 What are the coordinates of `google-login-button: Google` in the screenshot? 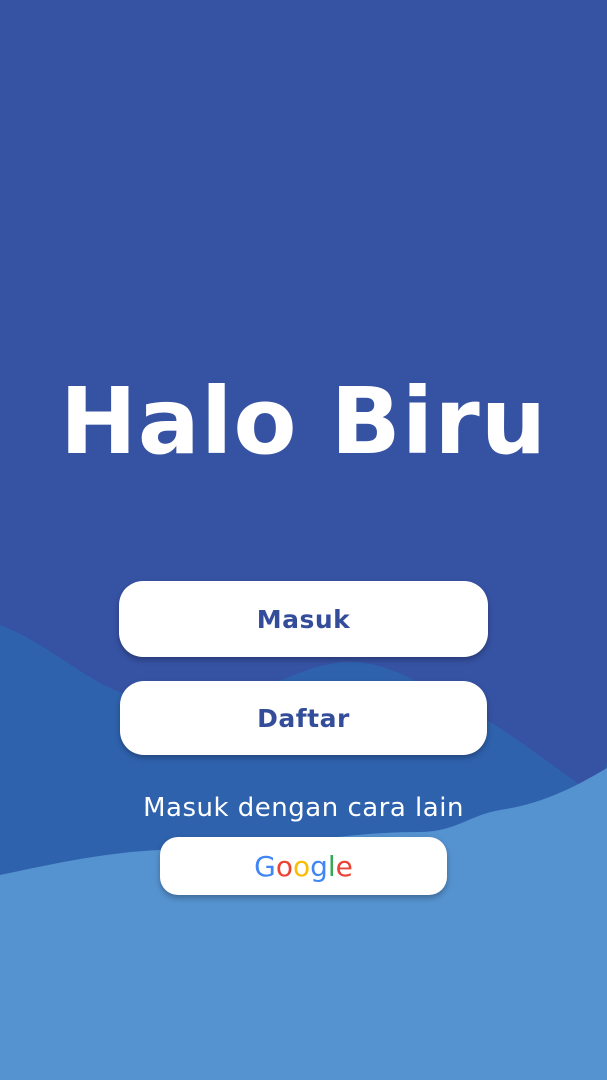 It's located at (303, 866).